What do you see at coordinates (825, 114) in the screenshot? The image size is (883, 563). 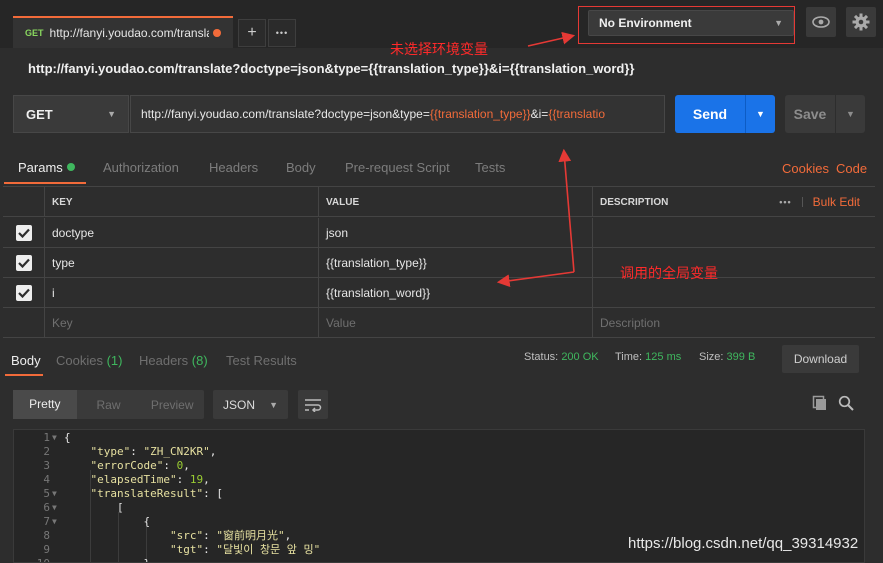 I see `save-button: Save ▼` at bounding box center [825, 114].